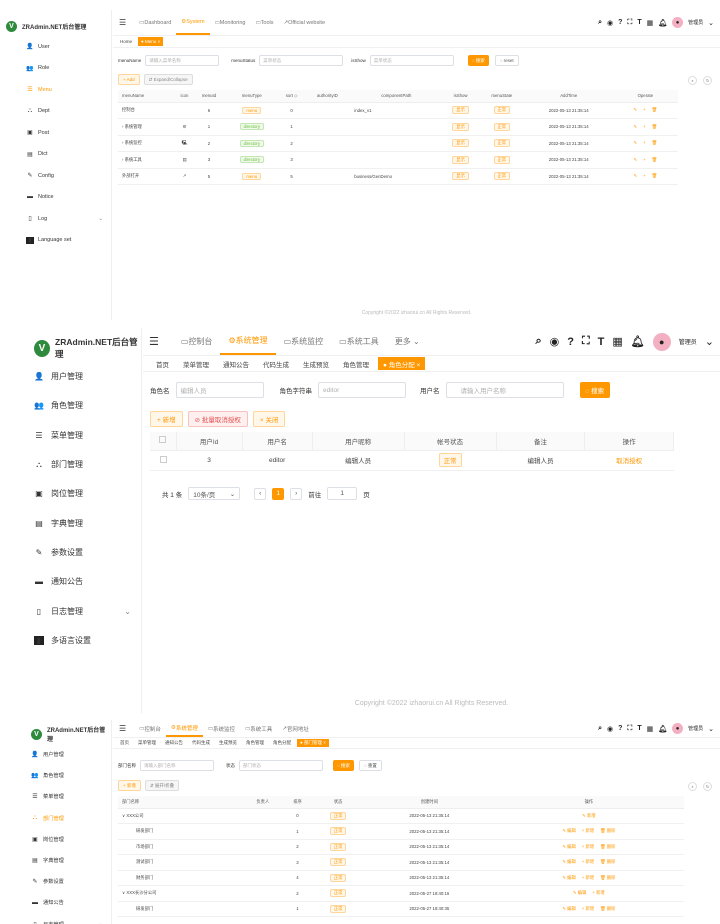 The height and width of the screenshot is (924, 720). I want to click on tag-0: Home, so click(126, 41).